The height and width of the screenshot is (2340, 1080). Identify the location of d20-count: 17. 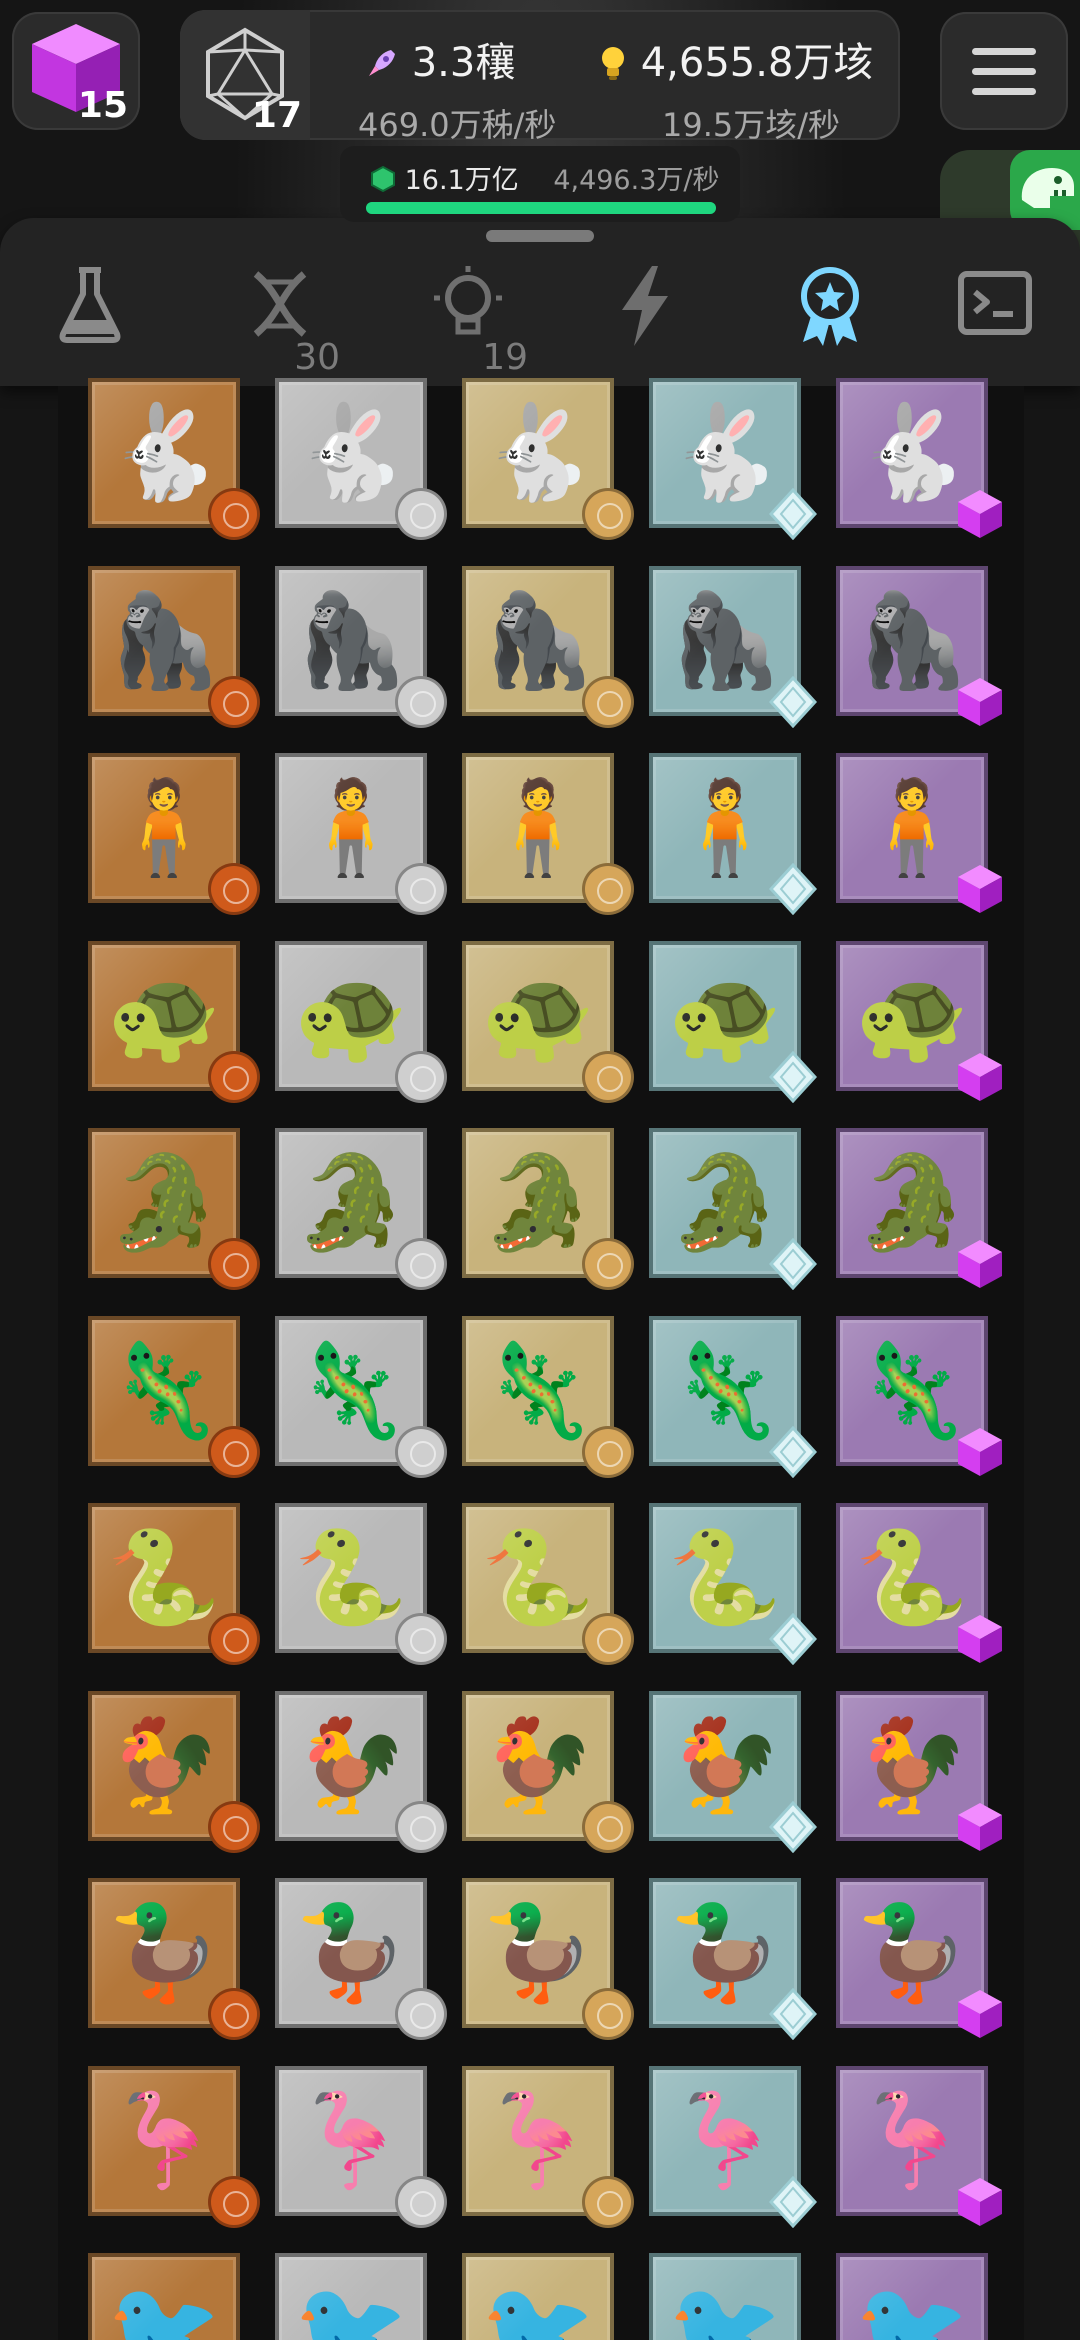
(276, 115).